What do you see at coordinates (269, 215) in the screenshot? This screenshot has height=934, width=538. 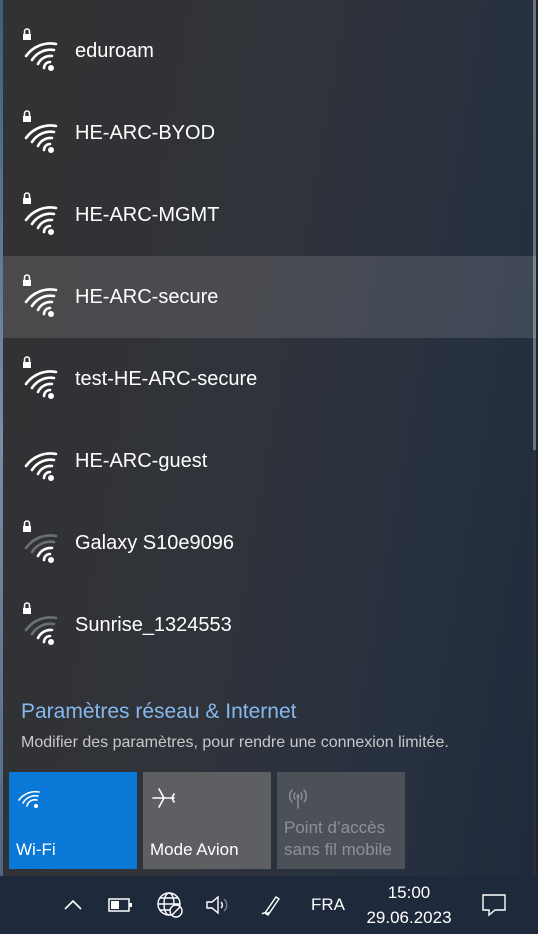 I see `network-item: HE-ARC-MGMT` at bounding box center [269, 215].